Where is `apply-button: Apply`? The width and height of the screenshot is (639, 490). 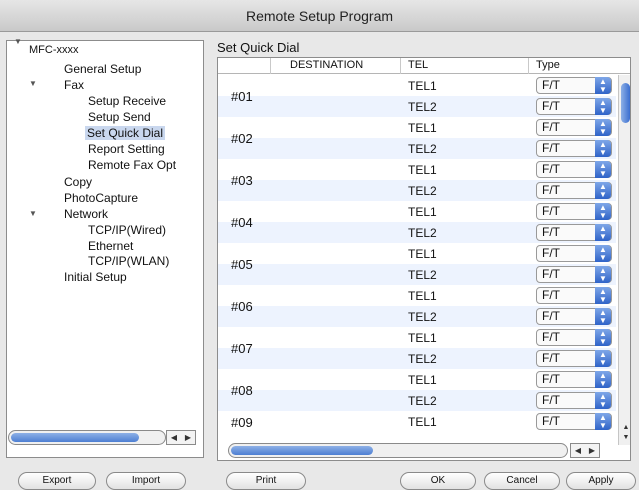
apply-button: Apply is located at coordinates (601, 481).